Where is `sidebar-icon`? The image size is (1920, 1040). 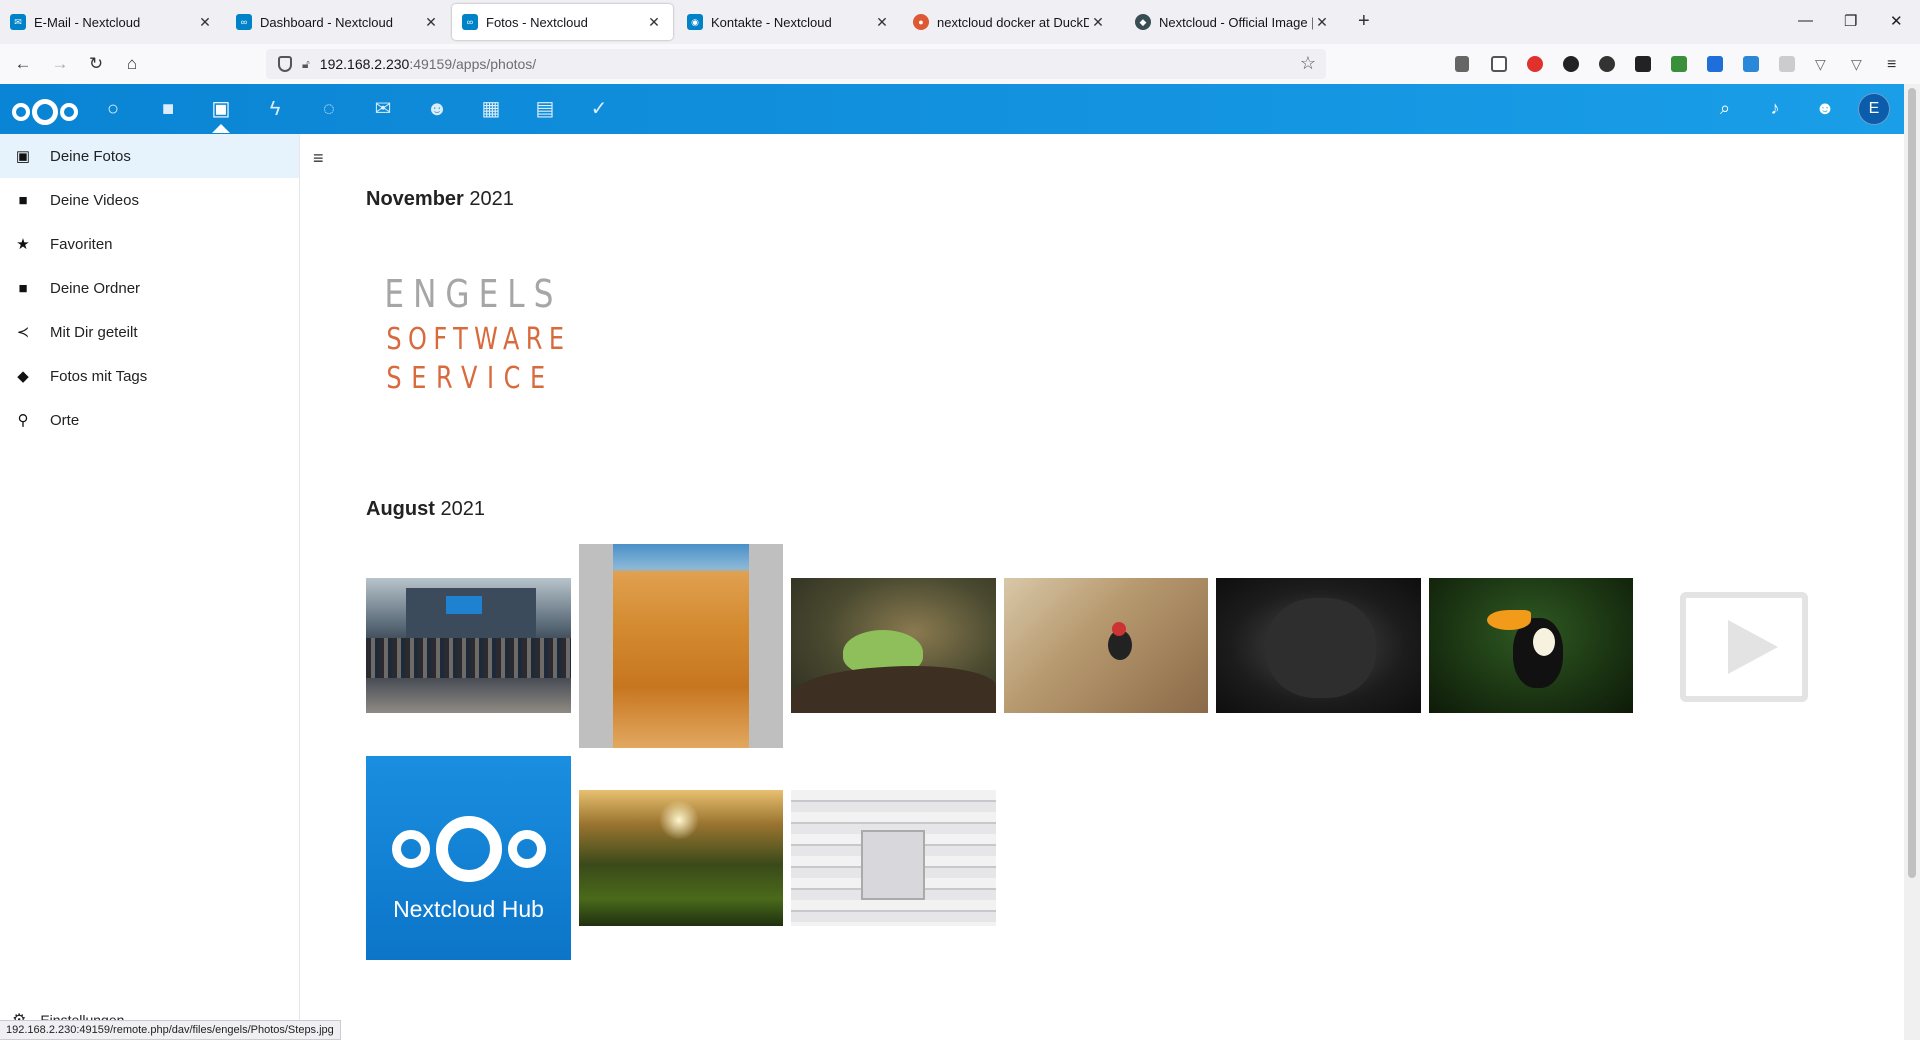 sidebar-icon is located at coordinates (1499, 64).